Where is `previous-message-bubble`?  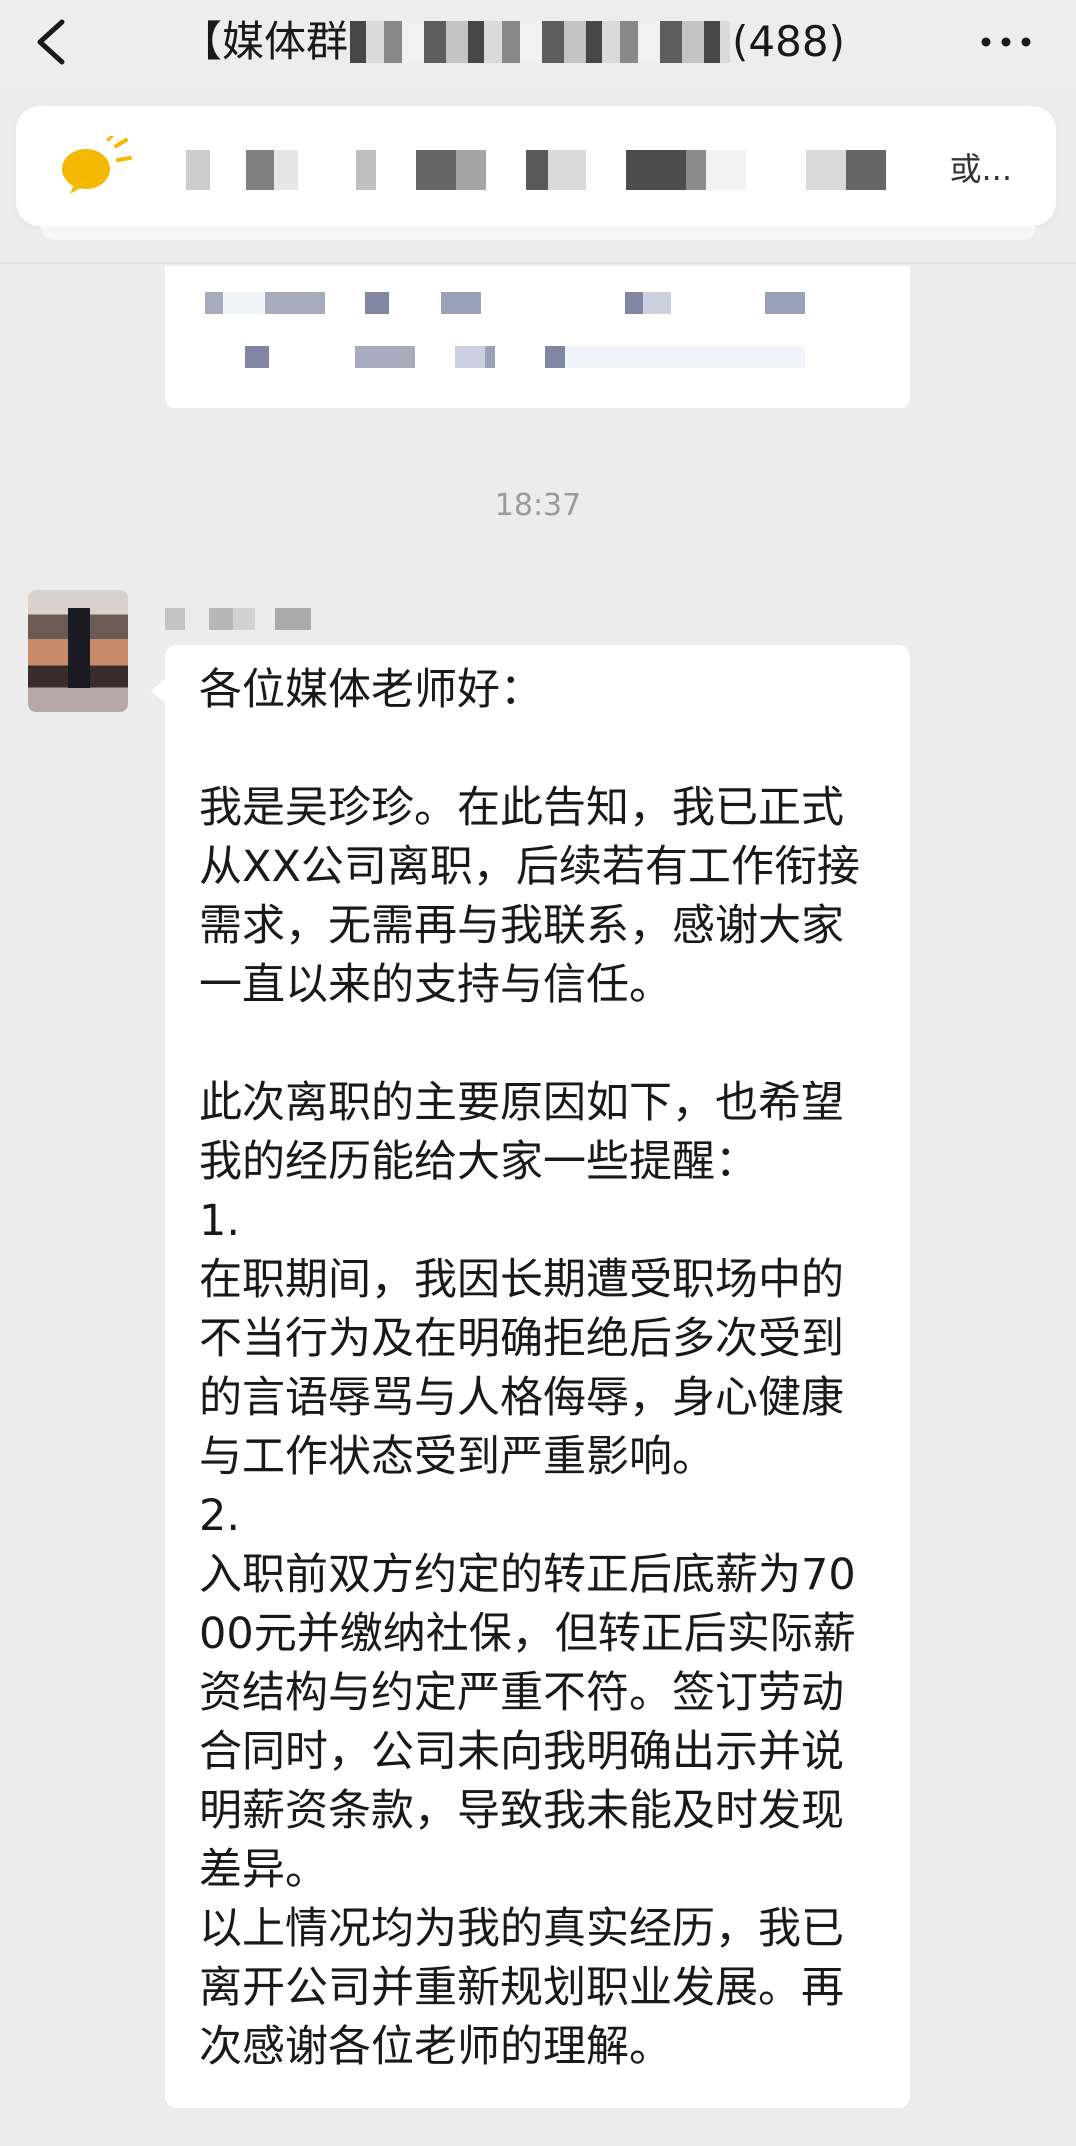 previous-message-bubble is located at coordinates (537, 337).